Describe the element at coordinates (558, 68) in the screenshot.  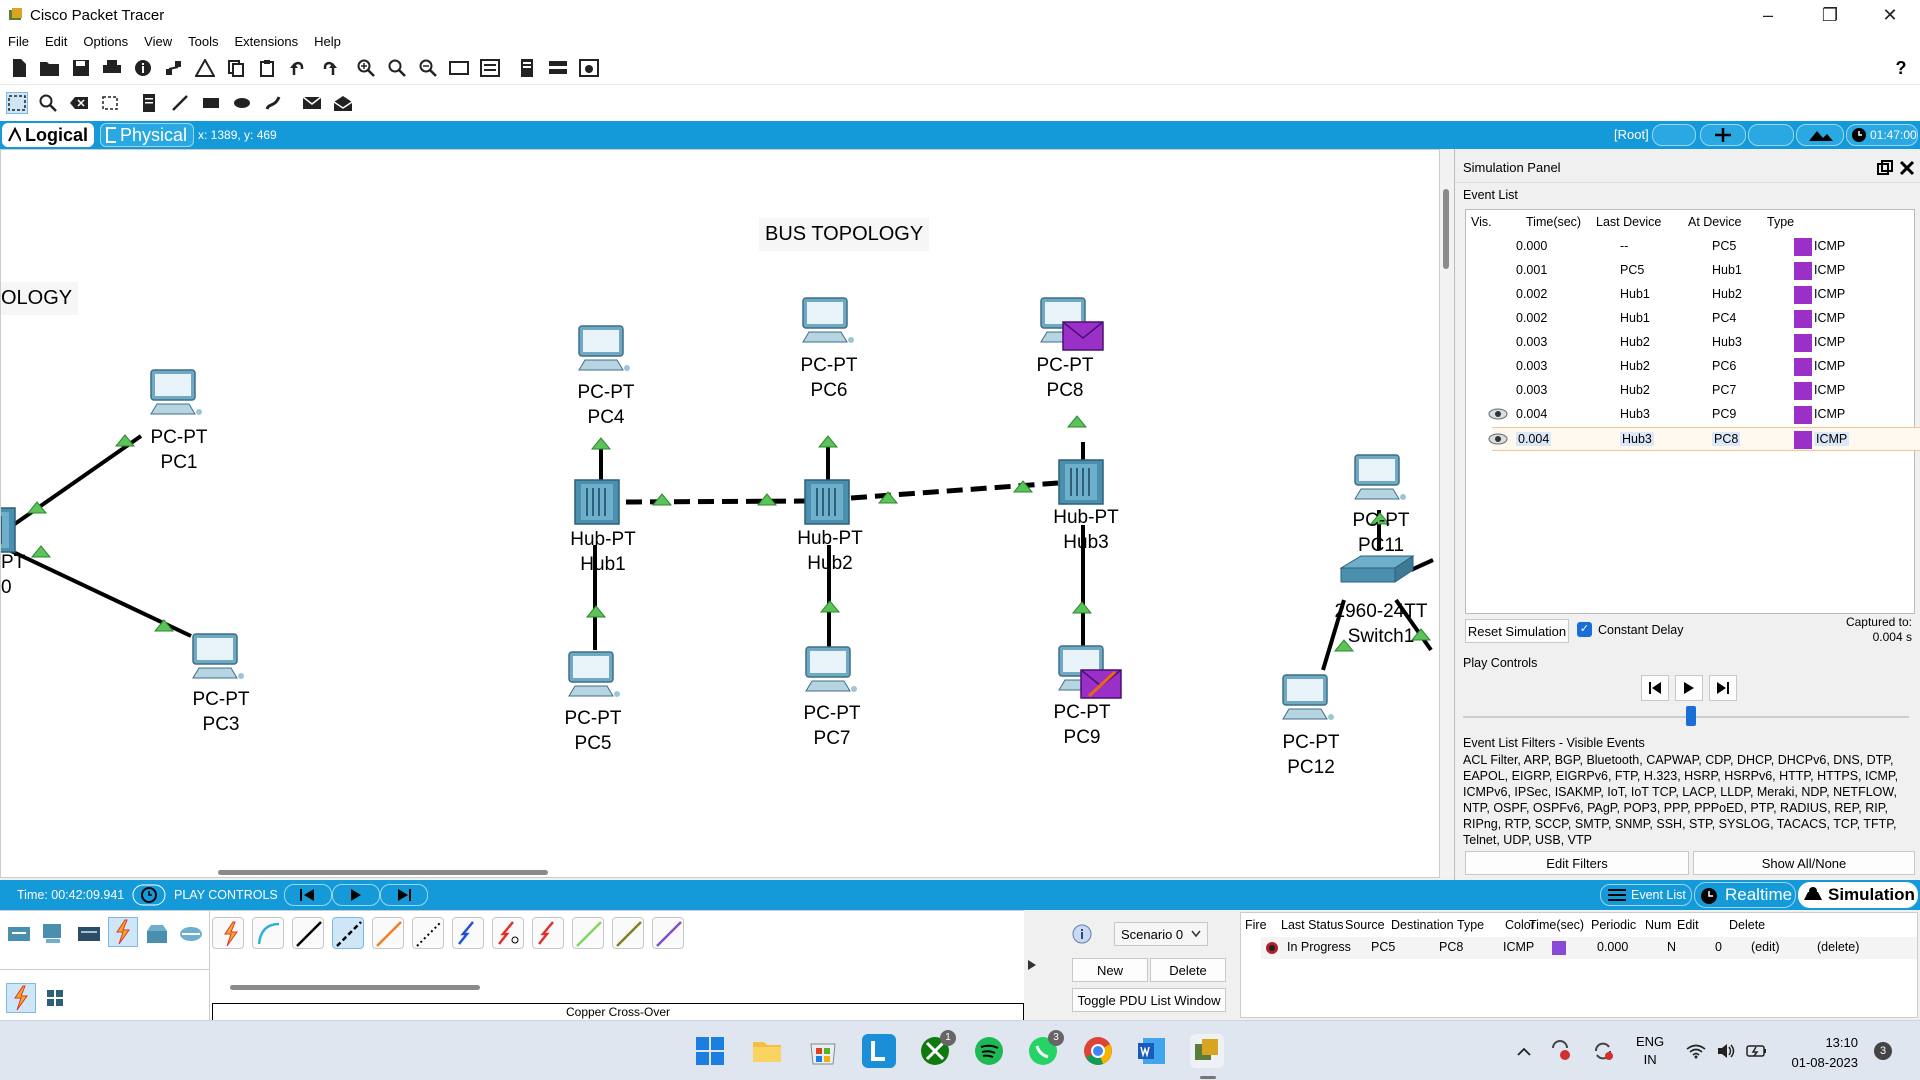
I see `device-rack-icon` at that location.